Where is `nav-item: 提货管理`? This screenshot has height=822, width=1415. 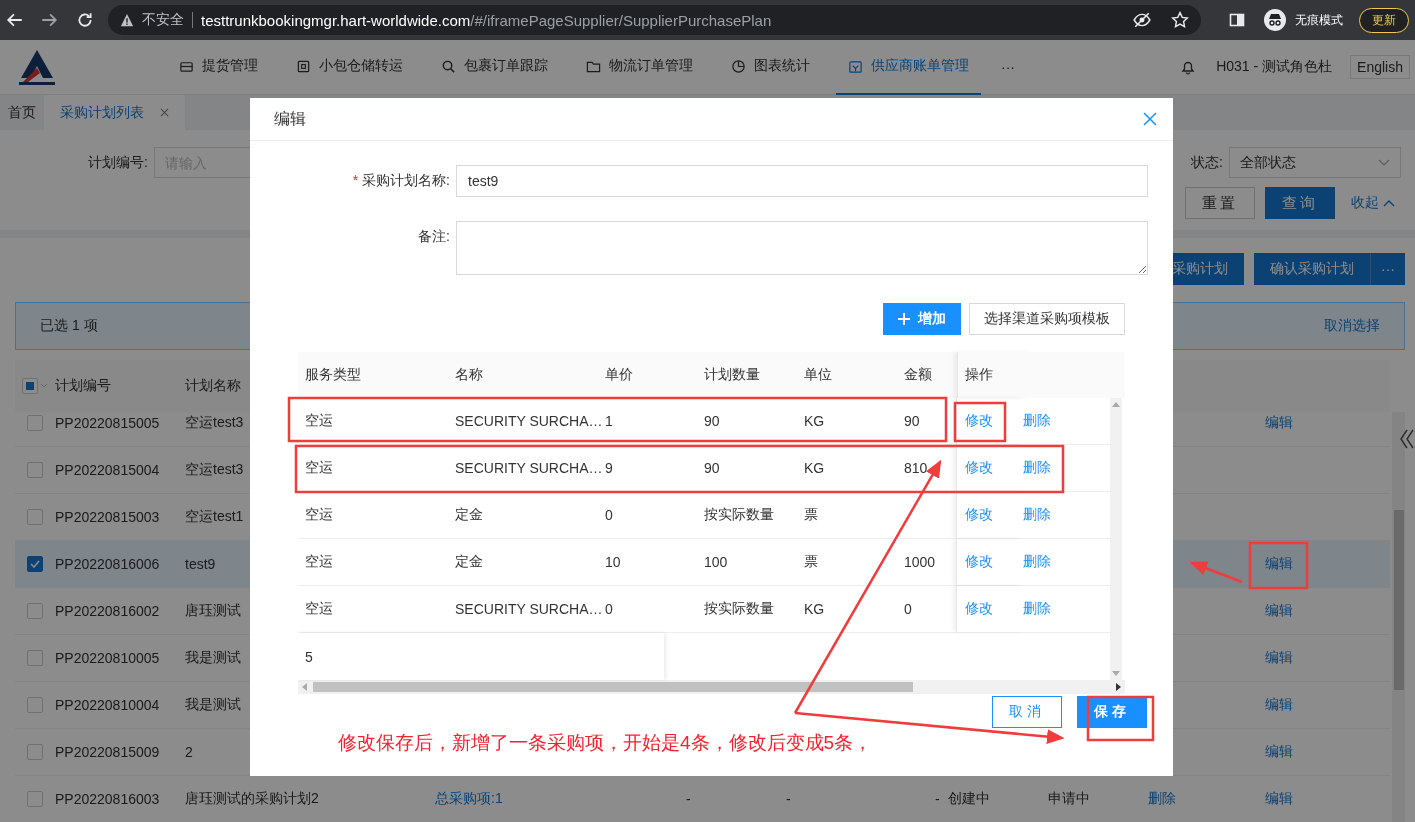 nav-item: 提货管理 is located at coordinates (218, 67).